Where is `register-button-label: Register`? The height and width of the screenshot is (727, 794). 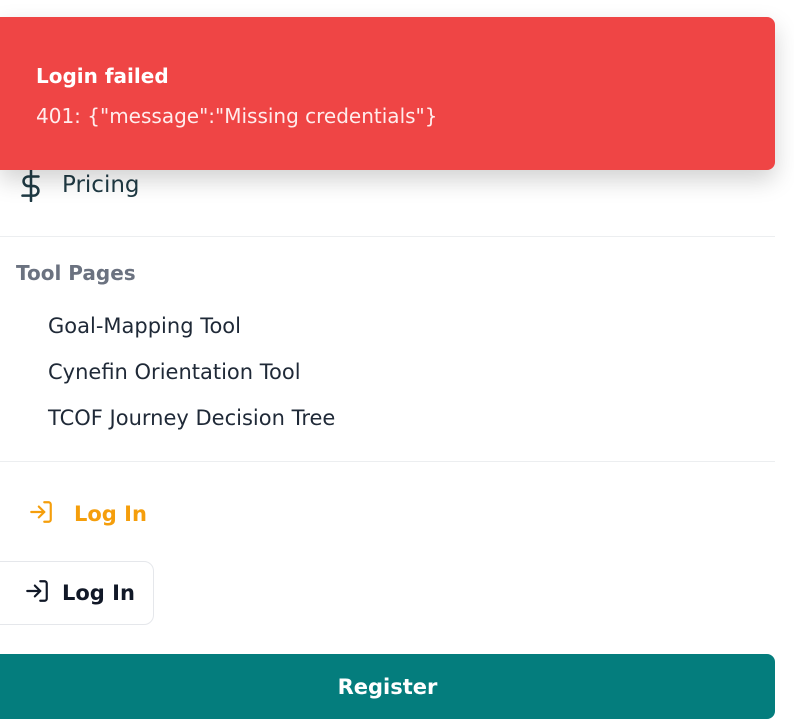 register-button-label: Register is located at coordinates (387, 686).